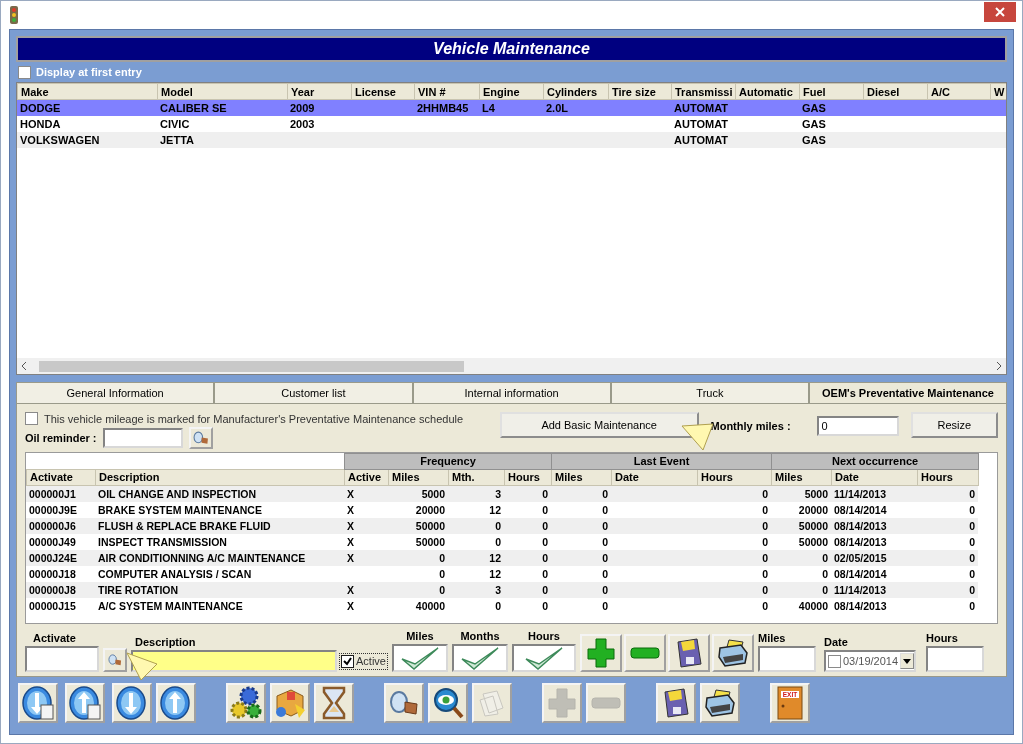  I want to click on miles-field, so click(786, 659).